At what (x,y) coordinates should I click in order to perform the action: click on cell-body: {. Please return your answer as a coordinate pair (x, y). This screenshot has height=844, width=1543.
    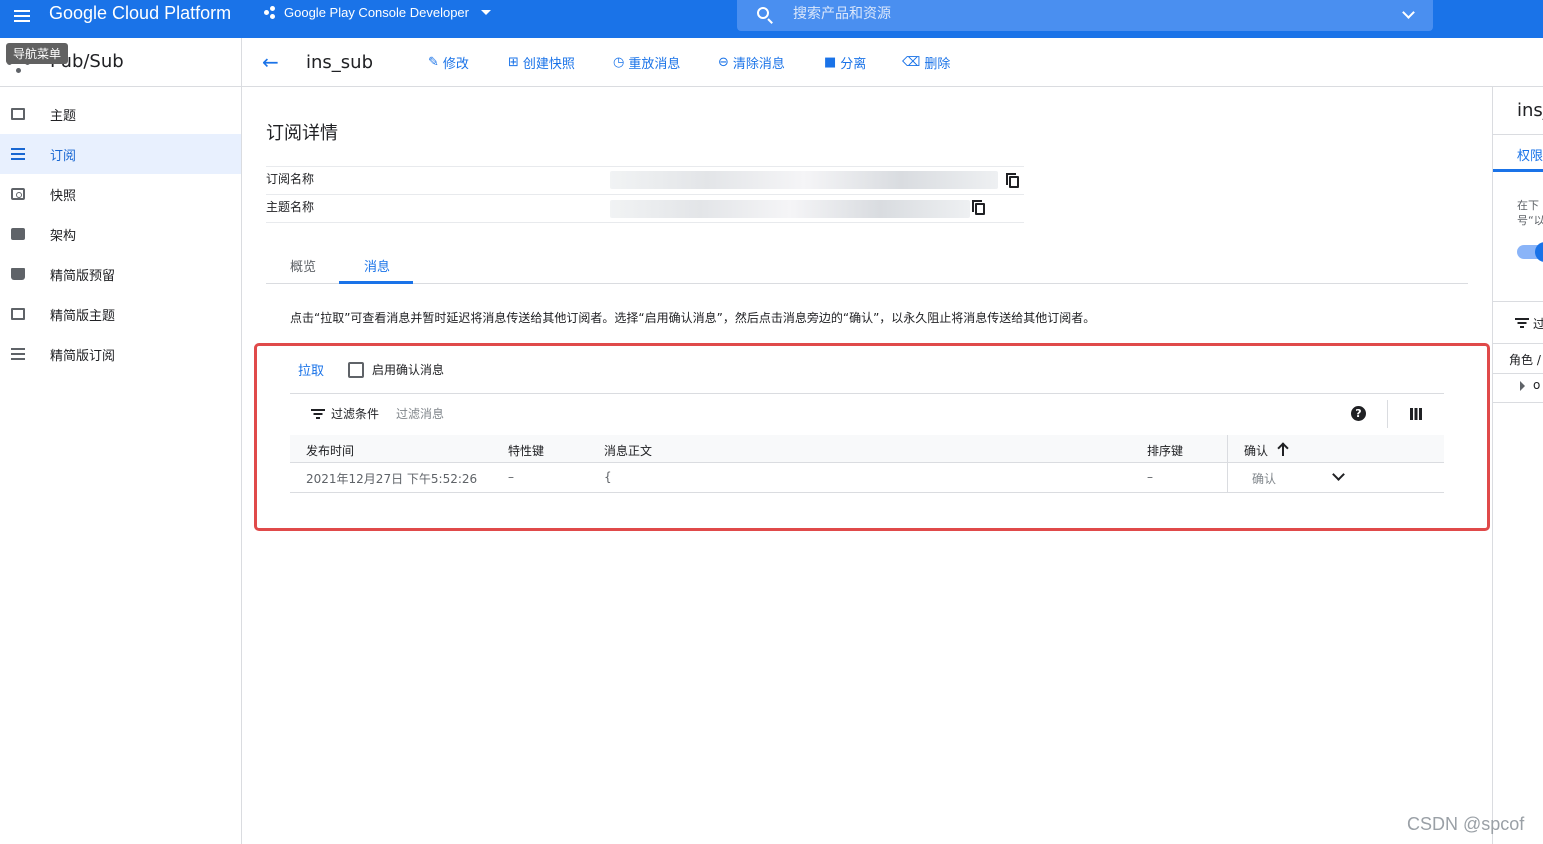
    Looking at the image, I should click on (608, 477).